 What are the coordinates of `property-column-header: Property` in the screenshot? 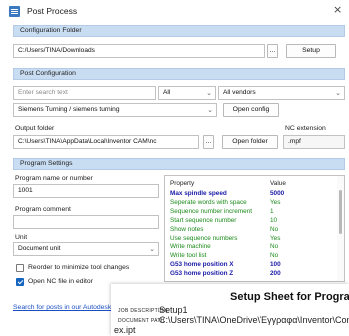 It's located at (182, 183).